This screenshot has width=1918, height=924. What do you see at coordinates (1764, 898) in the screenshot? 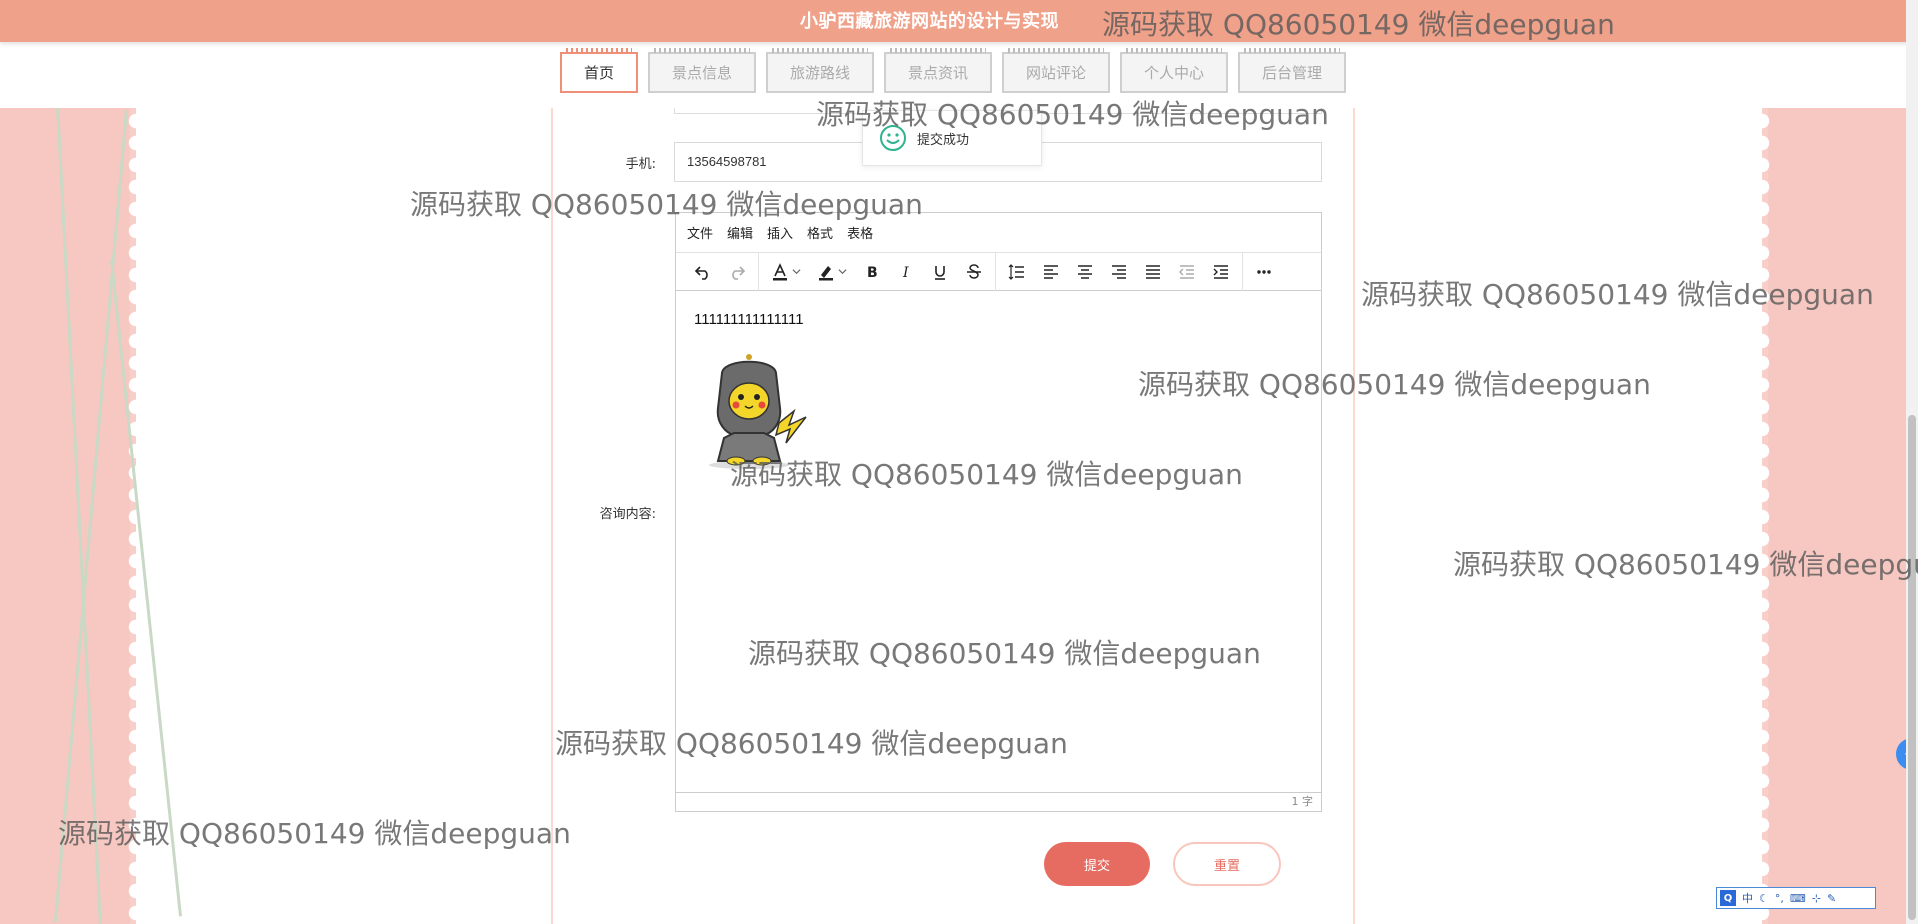
I see `moon-icon: ☾` at bounding box center [1764, 898].